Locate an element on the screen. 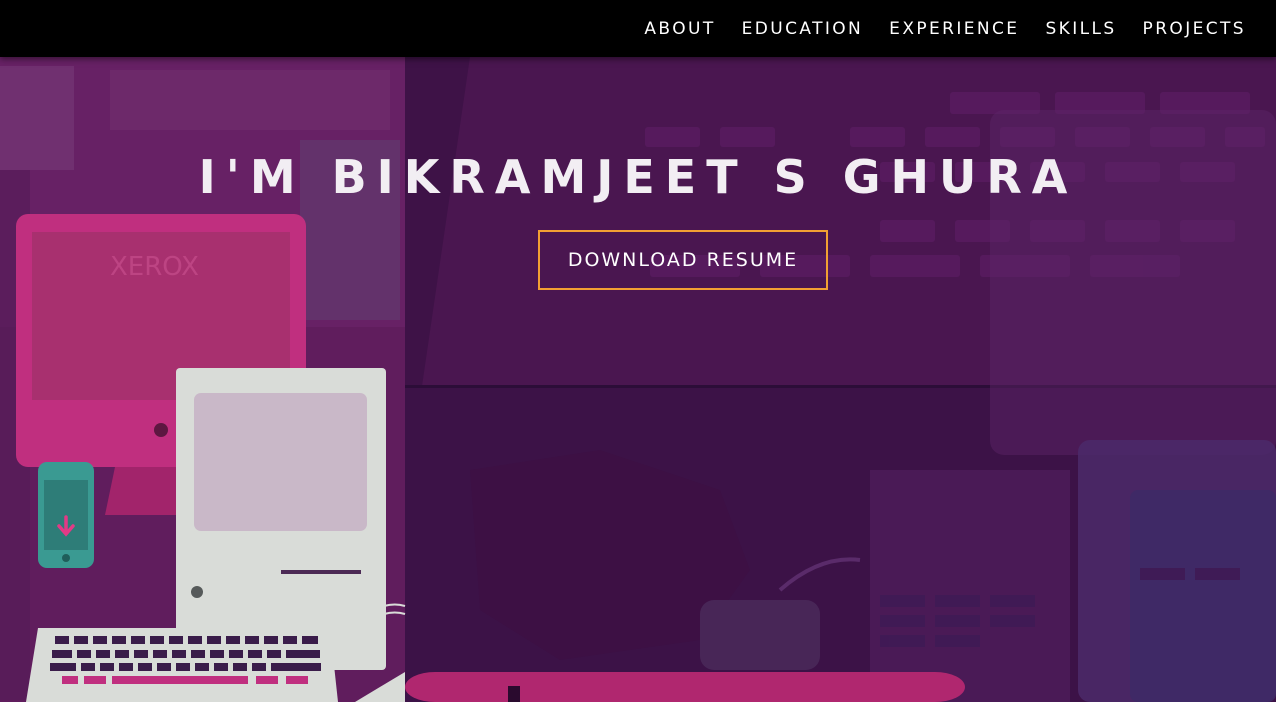 This screenshot has height=702, width=1276. nav-skills-link: SKILLS is located at coordinates (1080, 29).